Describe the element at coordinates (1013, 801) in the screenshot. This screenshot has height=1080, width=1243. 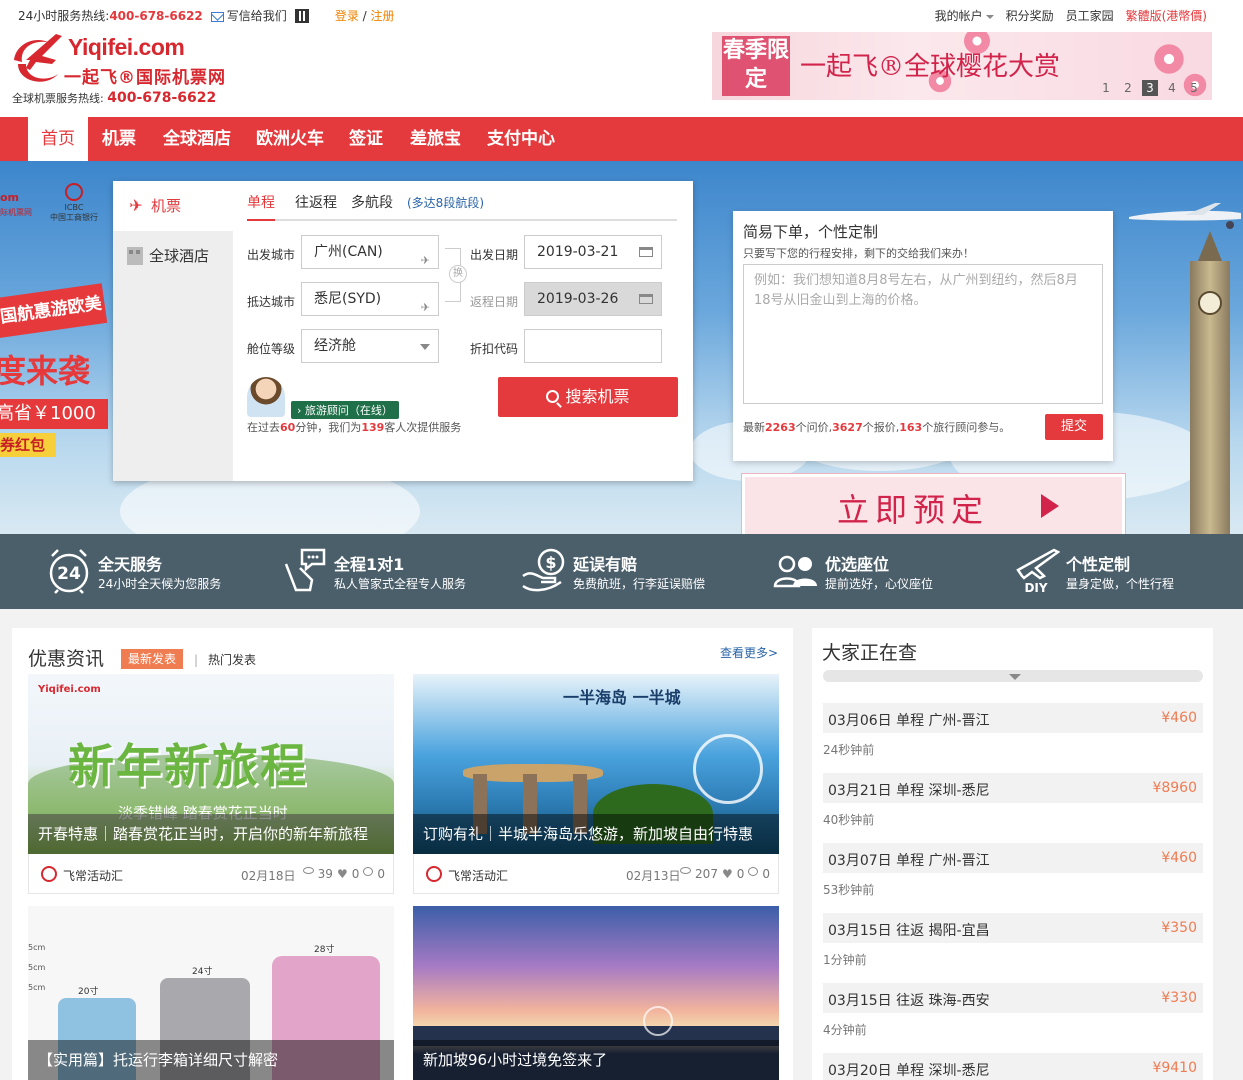
I see `query-row: 03月21日 单程 深圳-悉尼 ¥8960 40秒钟前` at that location.